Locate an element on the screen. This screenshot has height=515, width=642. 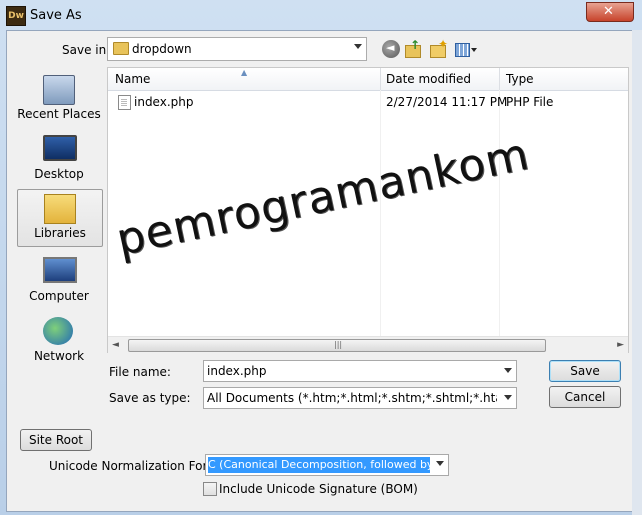
save-in-dropdown: dropdown is located at coordinates (237, 49).